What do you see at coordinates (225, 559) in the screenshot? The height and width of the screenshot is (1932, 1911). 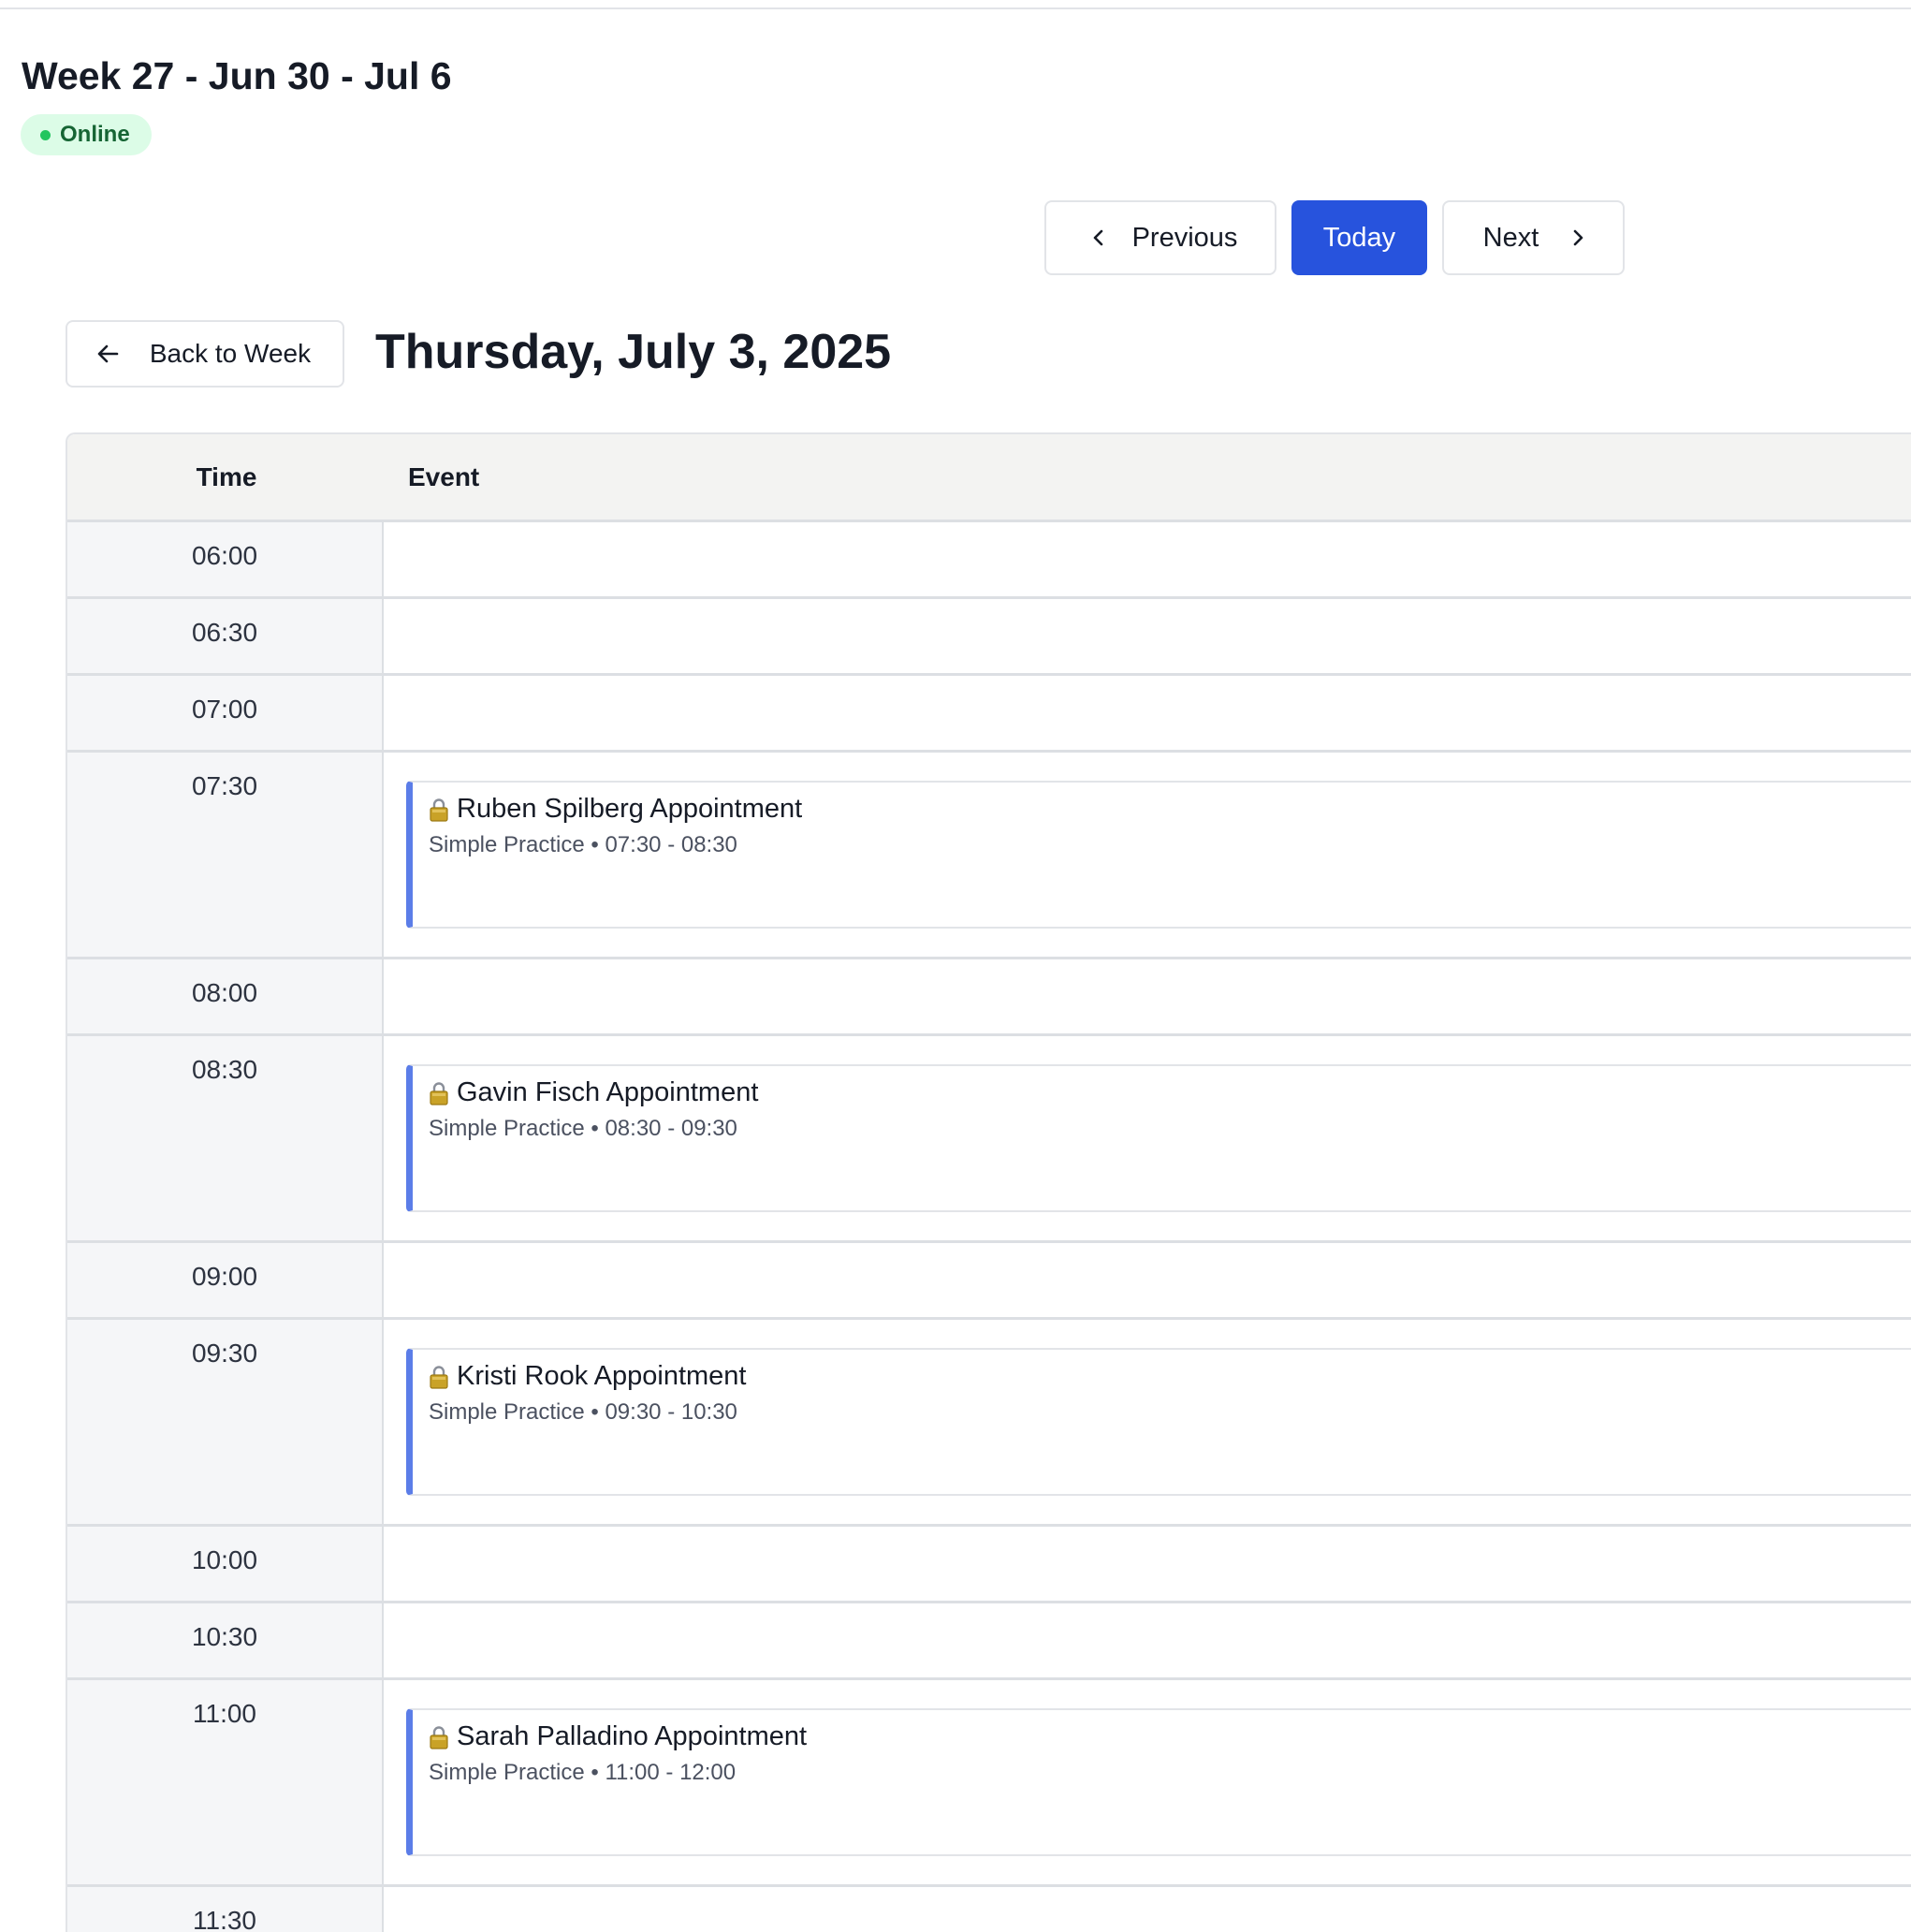 I see `time-slot-label: 06:00` at bounding box center [225, 559].